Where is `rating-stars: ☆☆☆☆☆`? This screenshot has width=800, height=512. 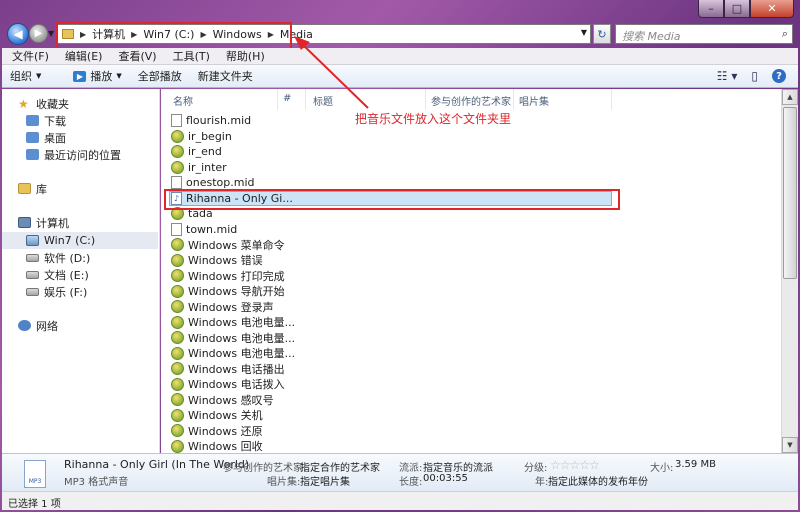
rating-stars: ☆☆☆☆☆ is located at coordinates (575, 465).